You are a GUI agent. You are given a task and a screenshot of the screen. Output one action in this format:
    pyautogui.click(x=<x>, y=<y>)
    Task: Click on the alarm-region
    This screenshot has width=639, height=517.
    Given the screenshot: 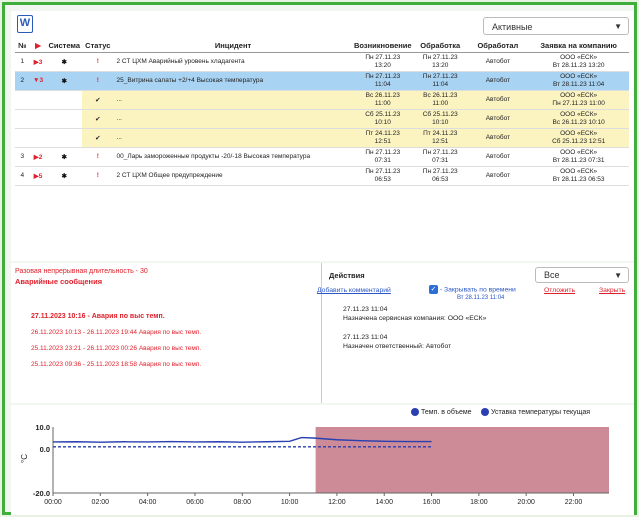 What is the action you would take?
    pyautogui.click(x=462, y=460)
    